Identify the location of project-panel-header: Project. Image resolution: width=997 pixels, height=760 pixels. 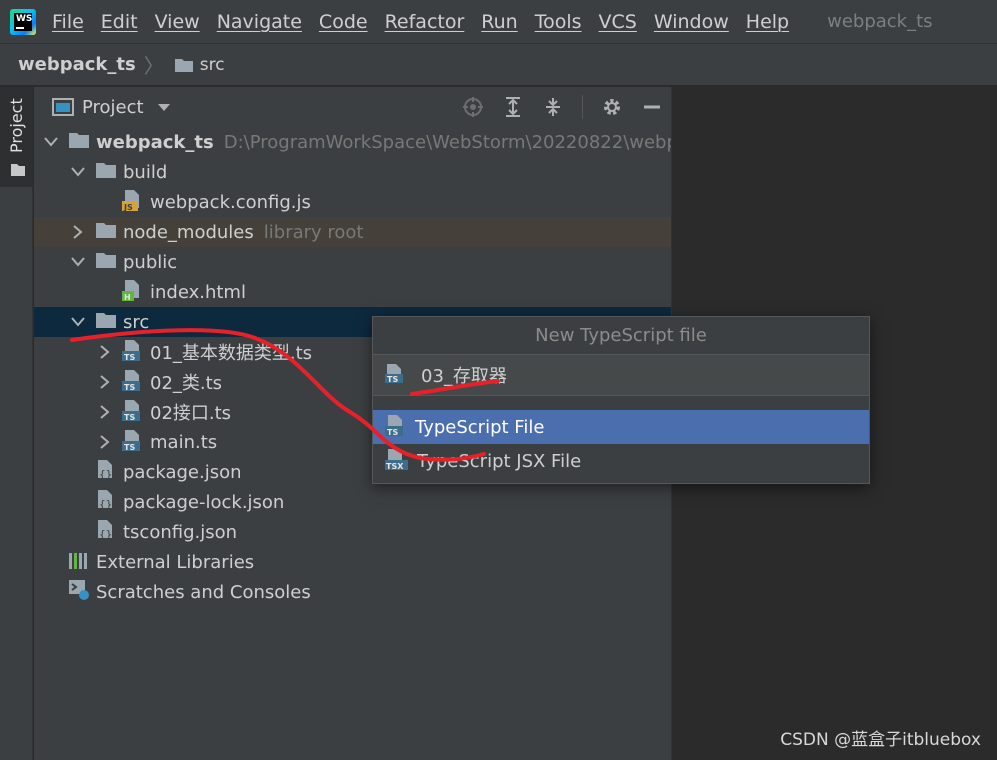
(352, 107).